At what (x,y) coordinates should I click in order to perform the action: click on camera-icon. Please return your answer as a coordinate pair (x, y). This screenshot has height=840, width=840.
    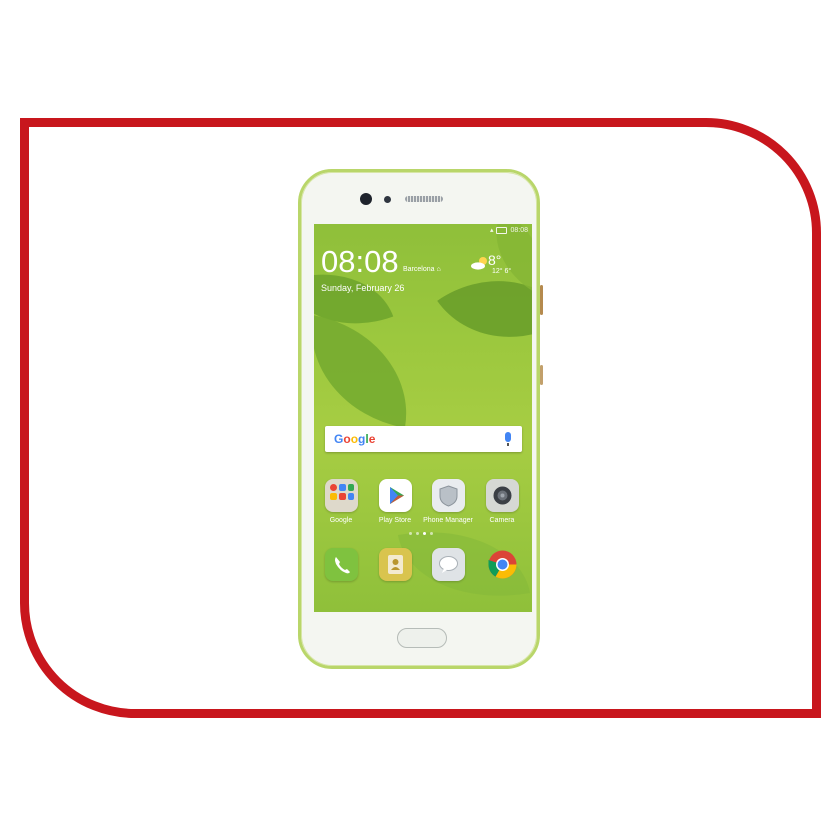
    Looking at the image, I should click on (502, 495).